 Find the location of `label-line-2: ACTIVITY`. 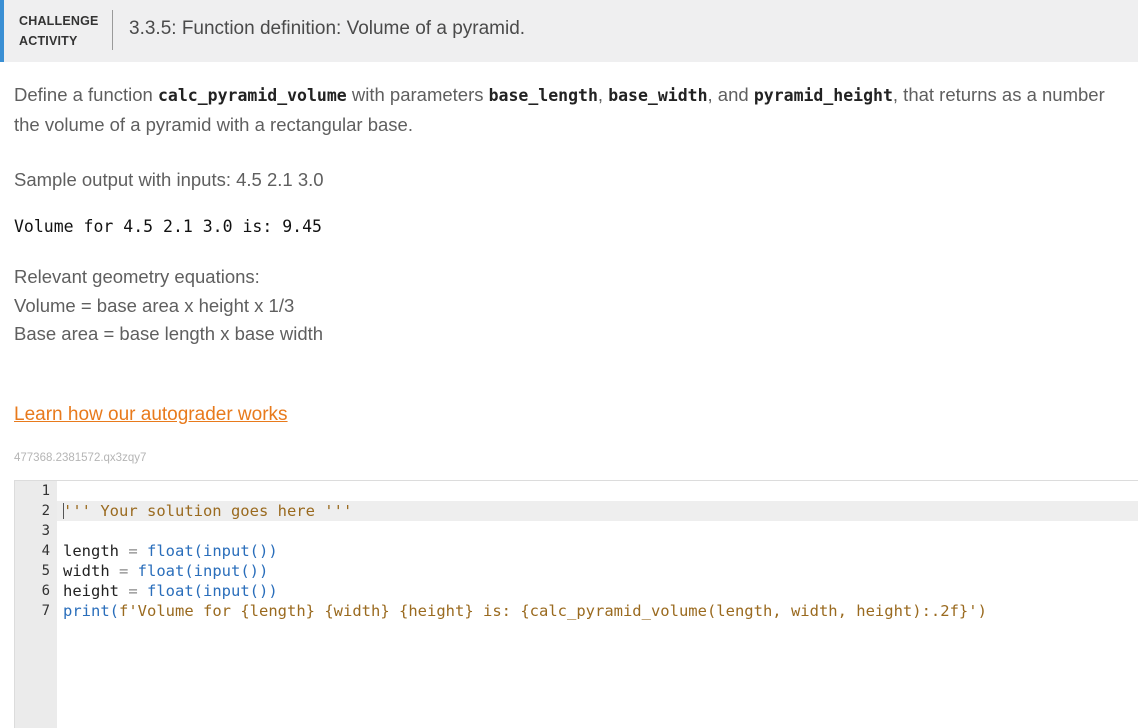

label-line-2: ACTIVITY is located at coordinates (48, 41).